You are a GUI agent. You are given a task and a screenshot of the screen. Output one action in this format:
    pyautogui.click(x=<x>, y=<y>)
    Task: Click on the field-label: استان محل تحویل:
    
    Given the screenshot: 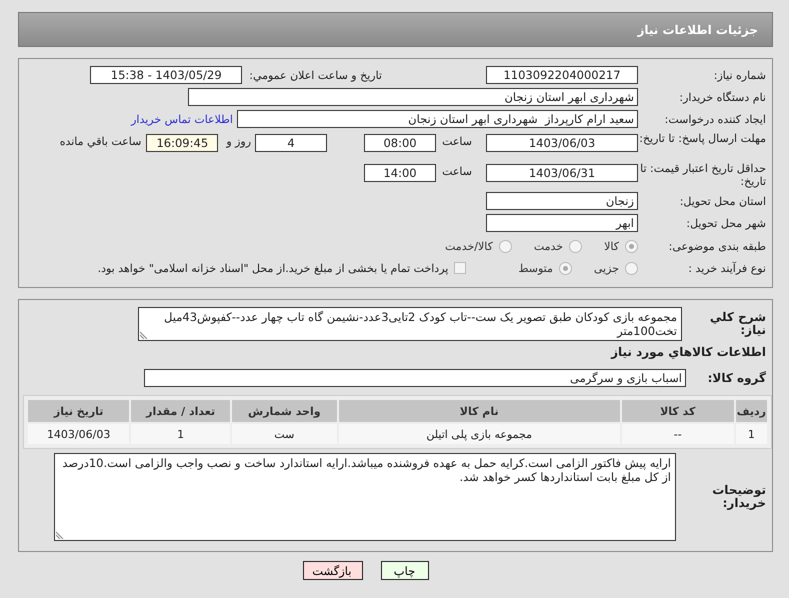 What is the action you would take?
    pyautogui.click(x=722, y=201)
    